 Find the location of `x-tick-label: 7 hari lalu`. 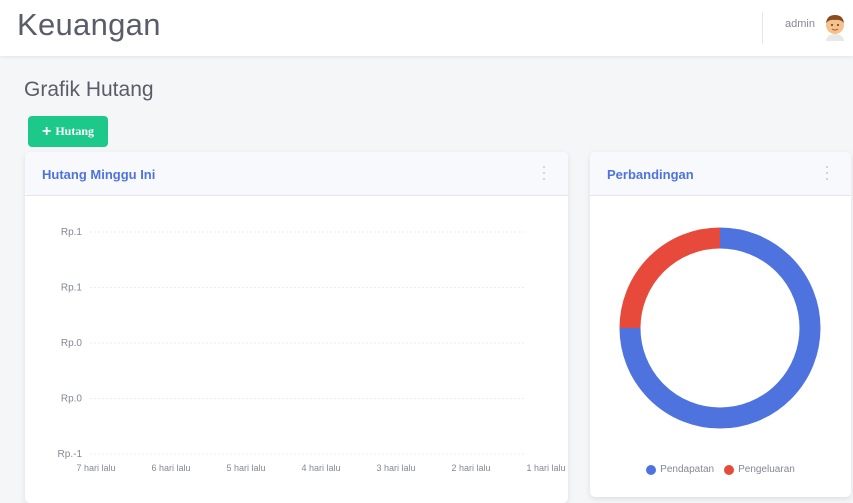

x-tick-label: 7 hari lalu is located at coordinates (95, 468).